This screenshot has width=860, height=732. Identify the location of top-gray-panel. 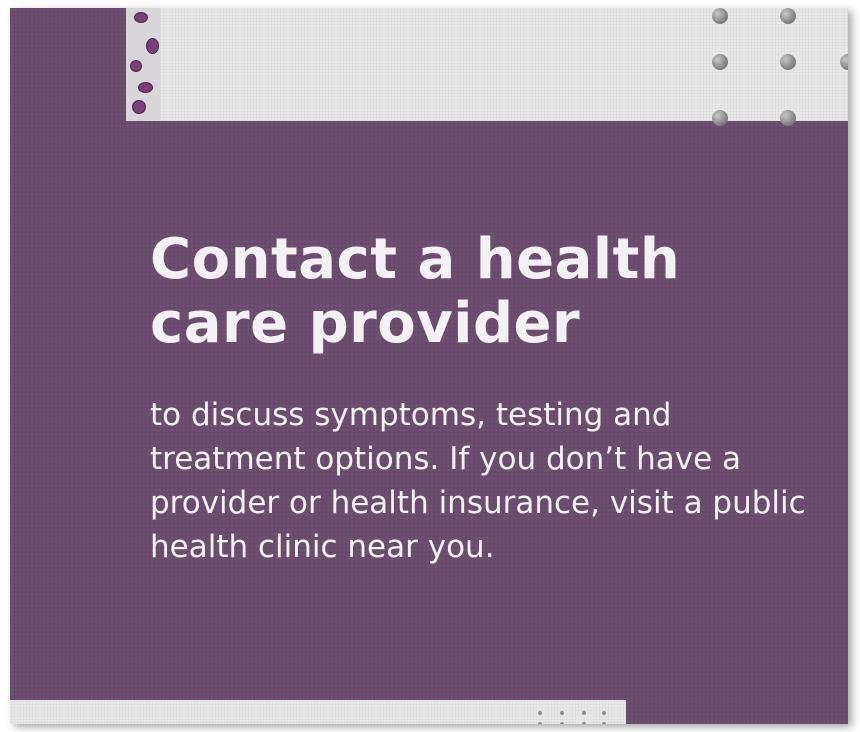
(487, 64).